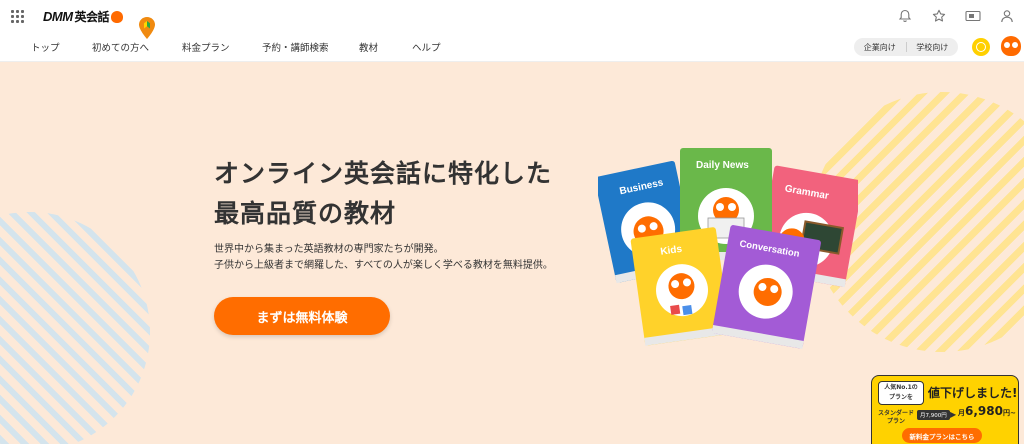 The width and height of the screenshot is (1024, 444). What do you see at coordinates (900, 397) in the screenshot?
I see `promo-tag-line-2: プランを` at bounding box center [900, 397].